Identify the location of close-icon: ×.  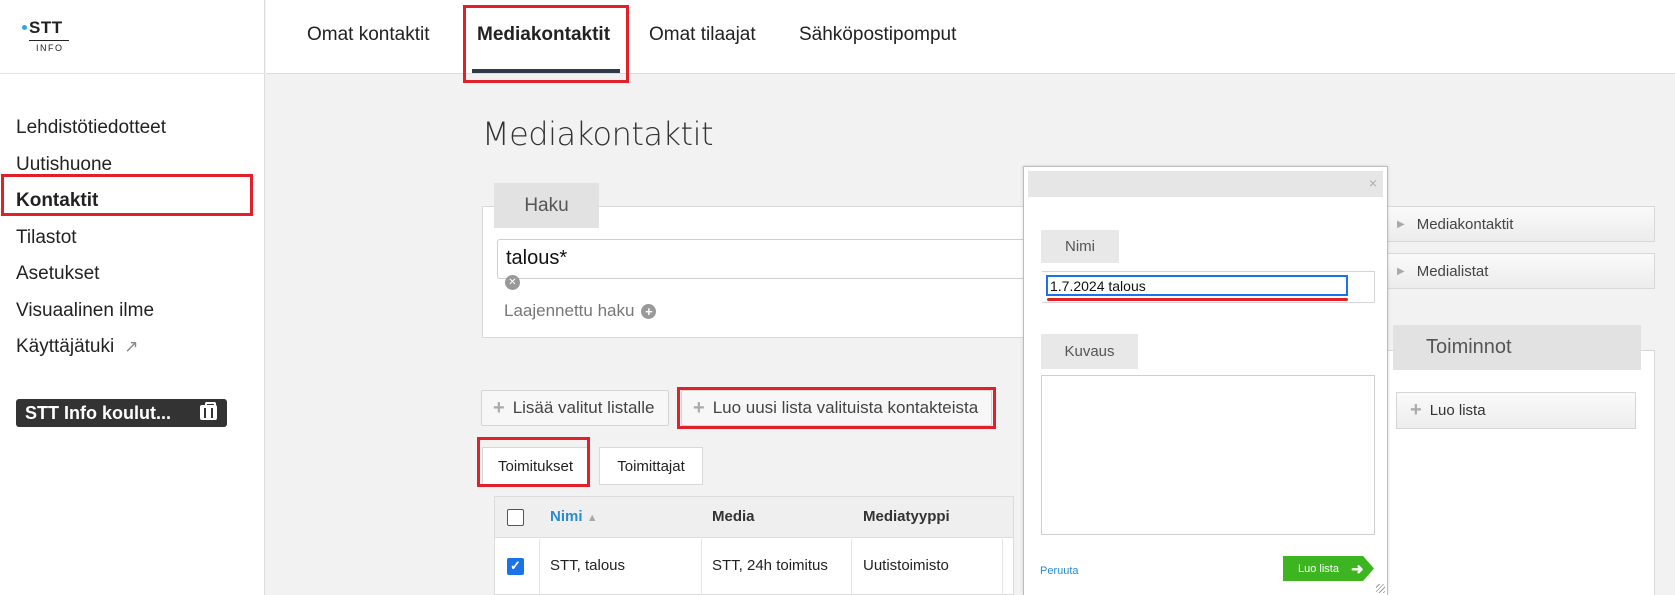
(1373, 183).